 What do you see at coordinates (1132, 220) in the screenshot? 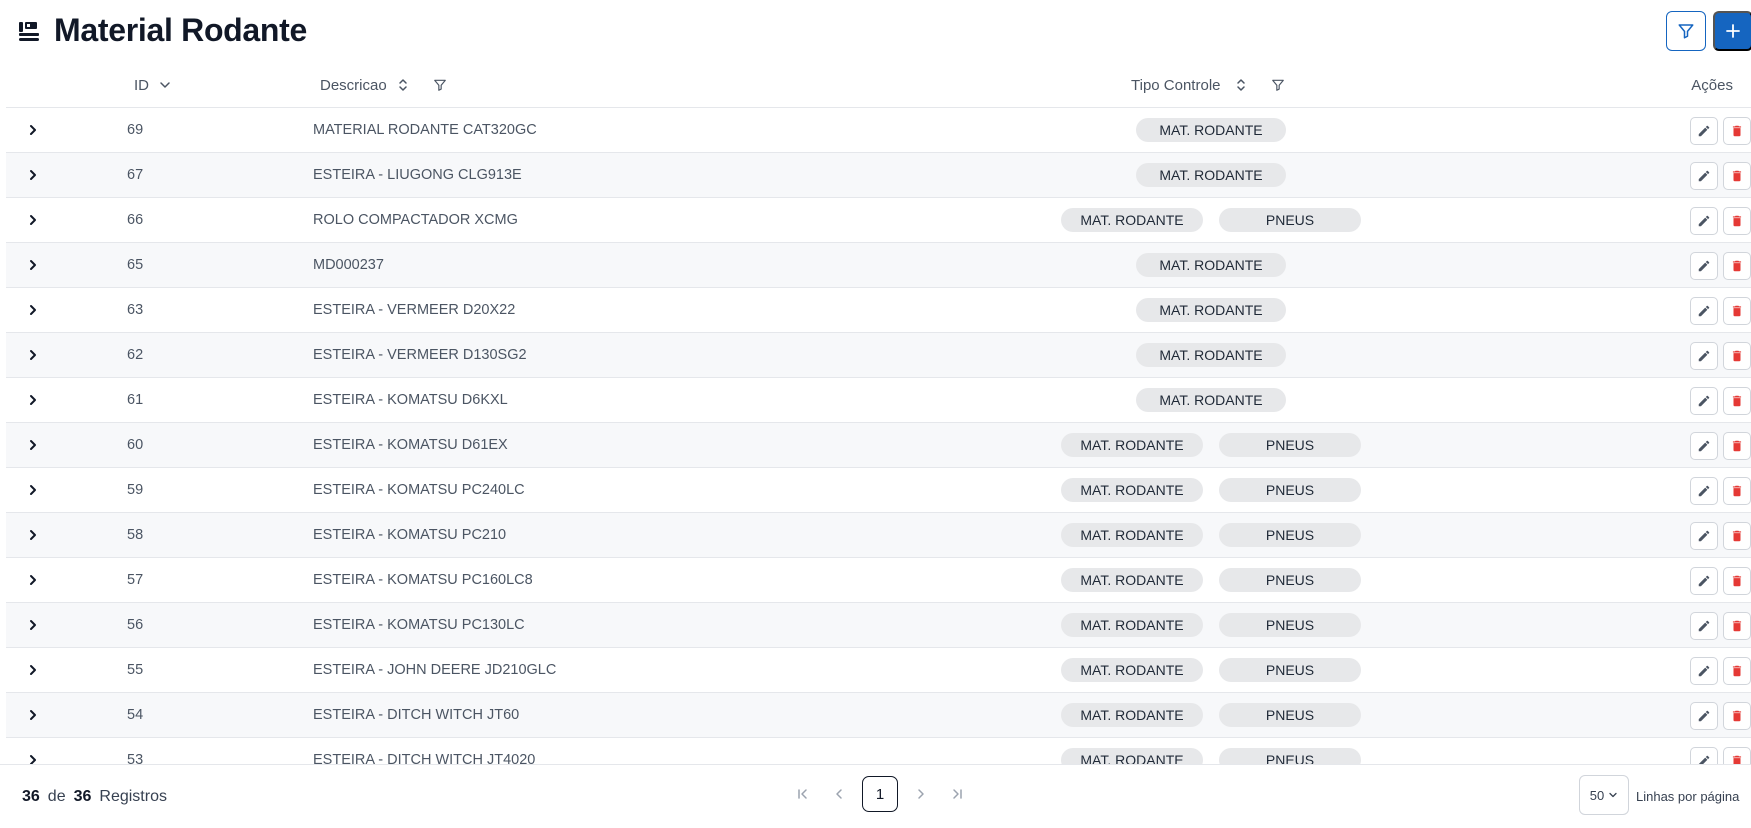
I see `tipo-controle-tag: MAT. RODANTE` at bounding box center [1132, 220].